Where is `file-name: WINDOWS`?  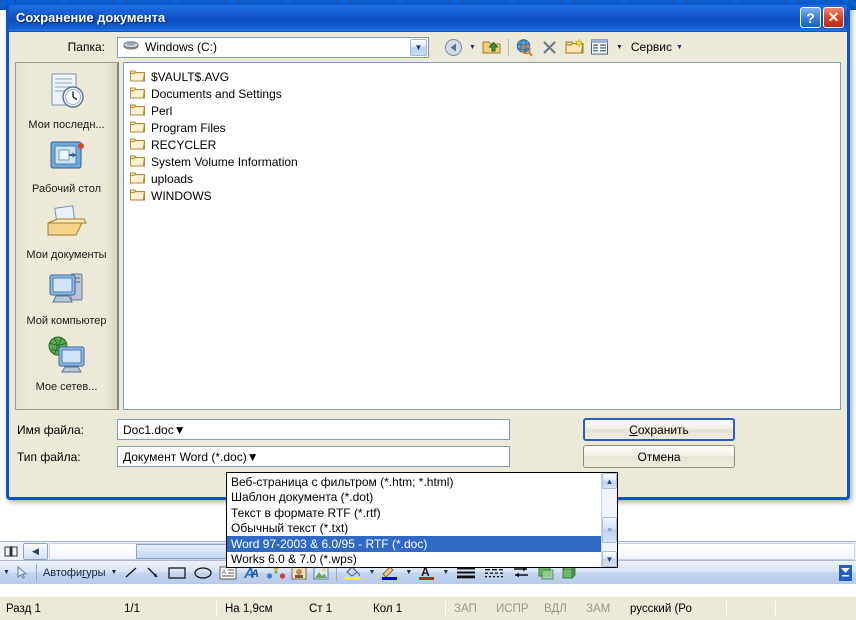 file-name: WINDOWS is located at coordinates (181, 195).